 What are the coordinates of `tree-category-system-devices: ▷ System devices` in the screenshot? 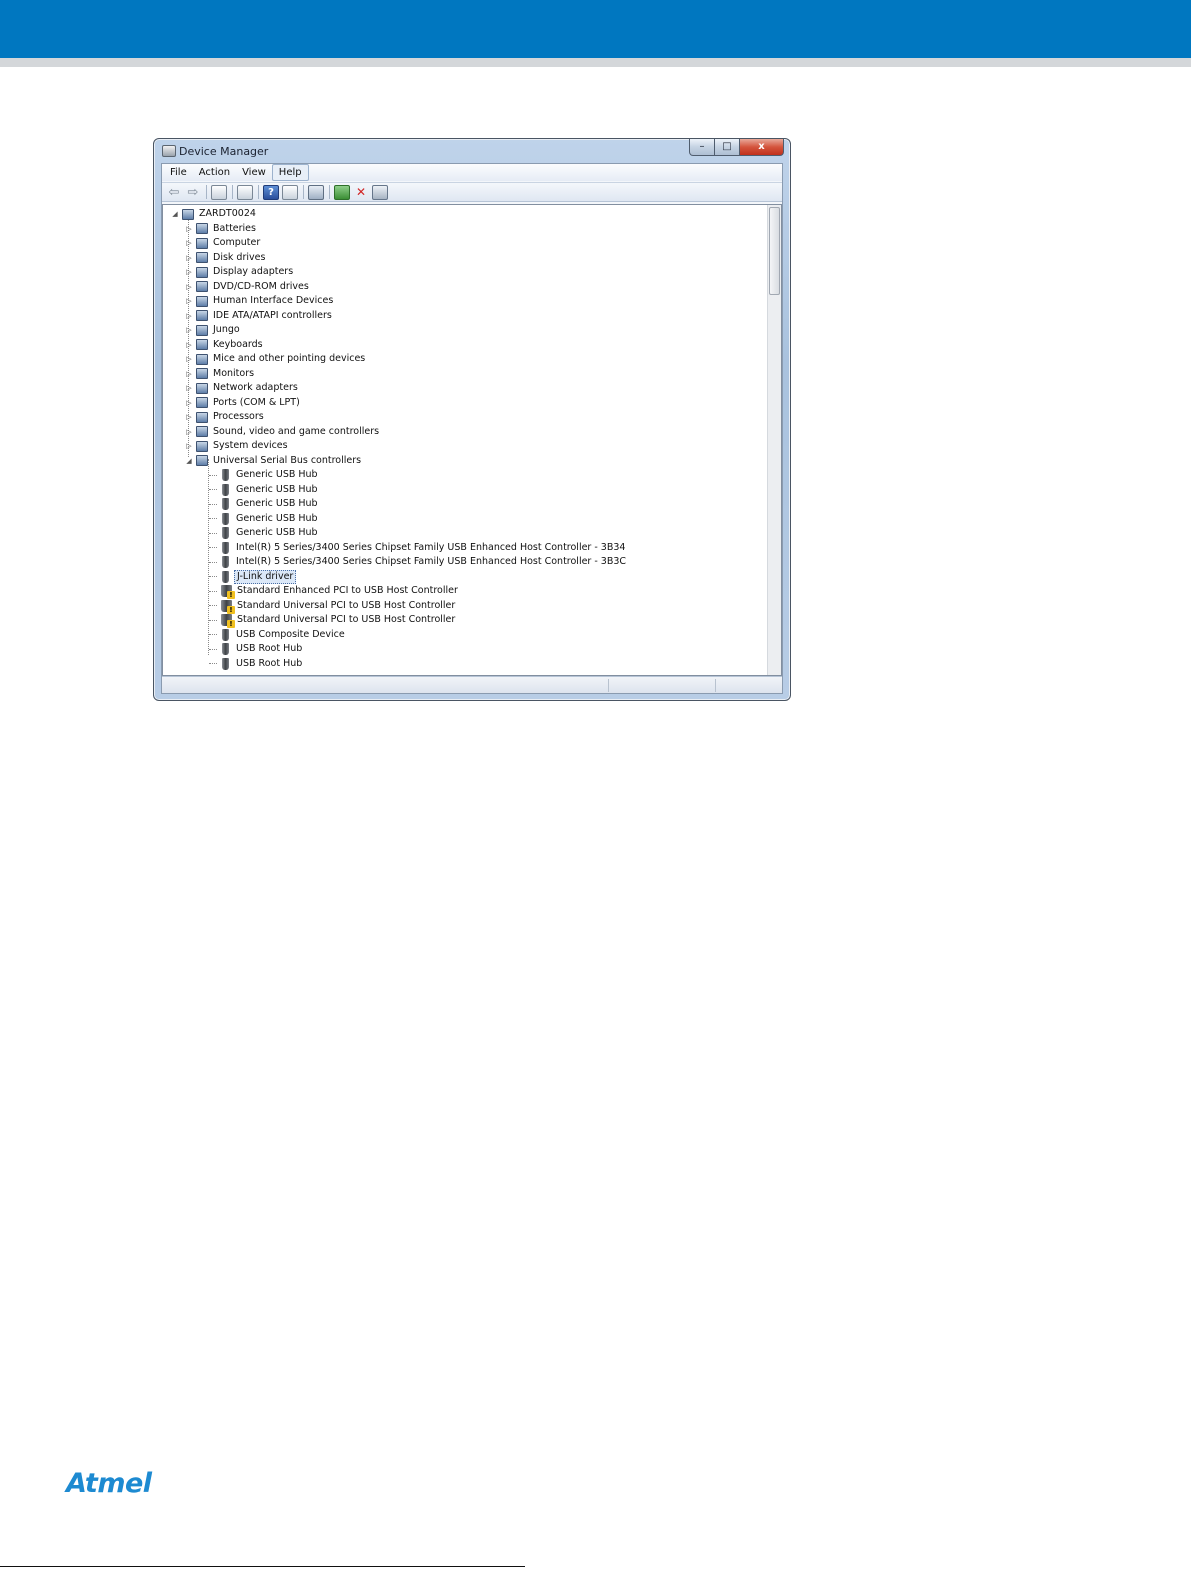 It's located at (237, 446).